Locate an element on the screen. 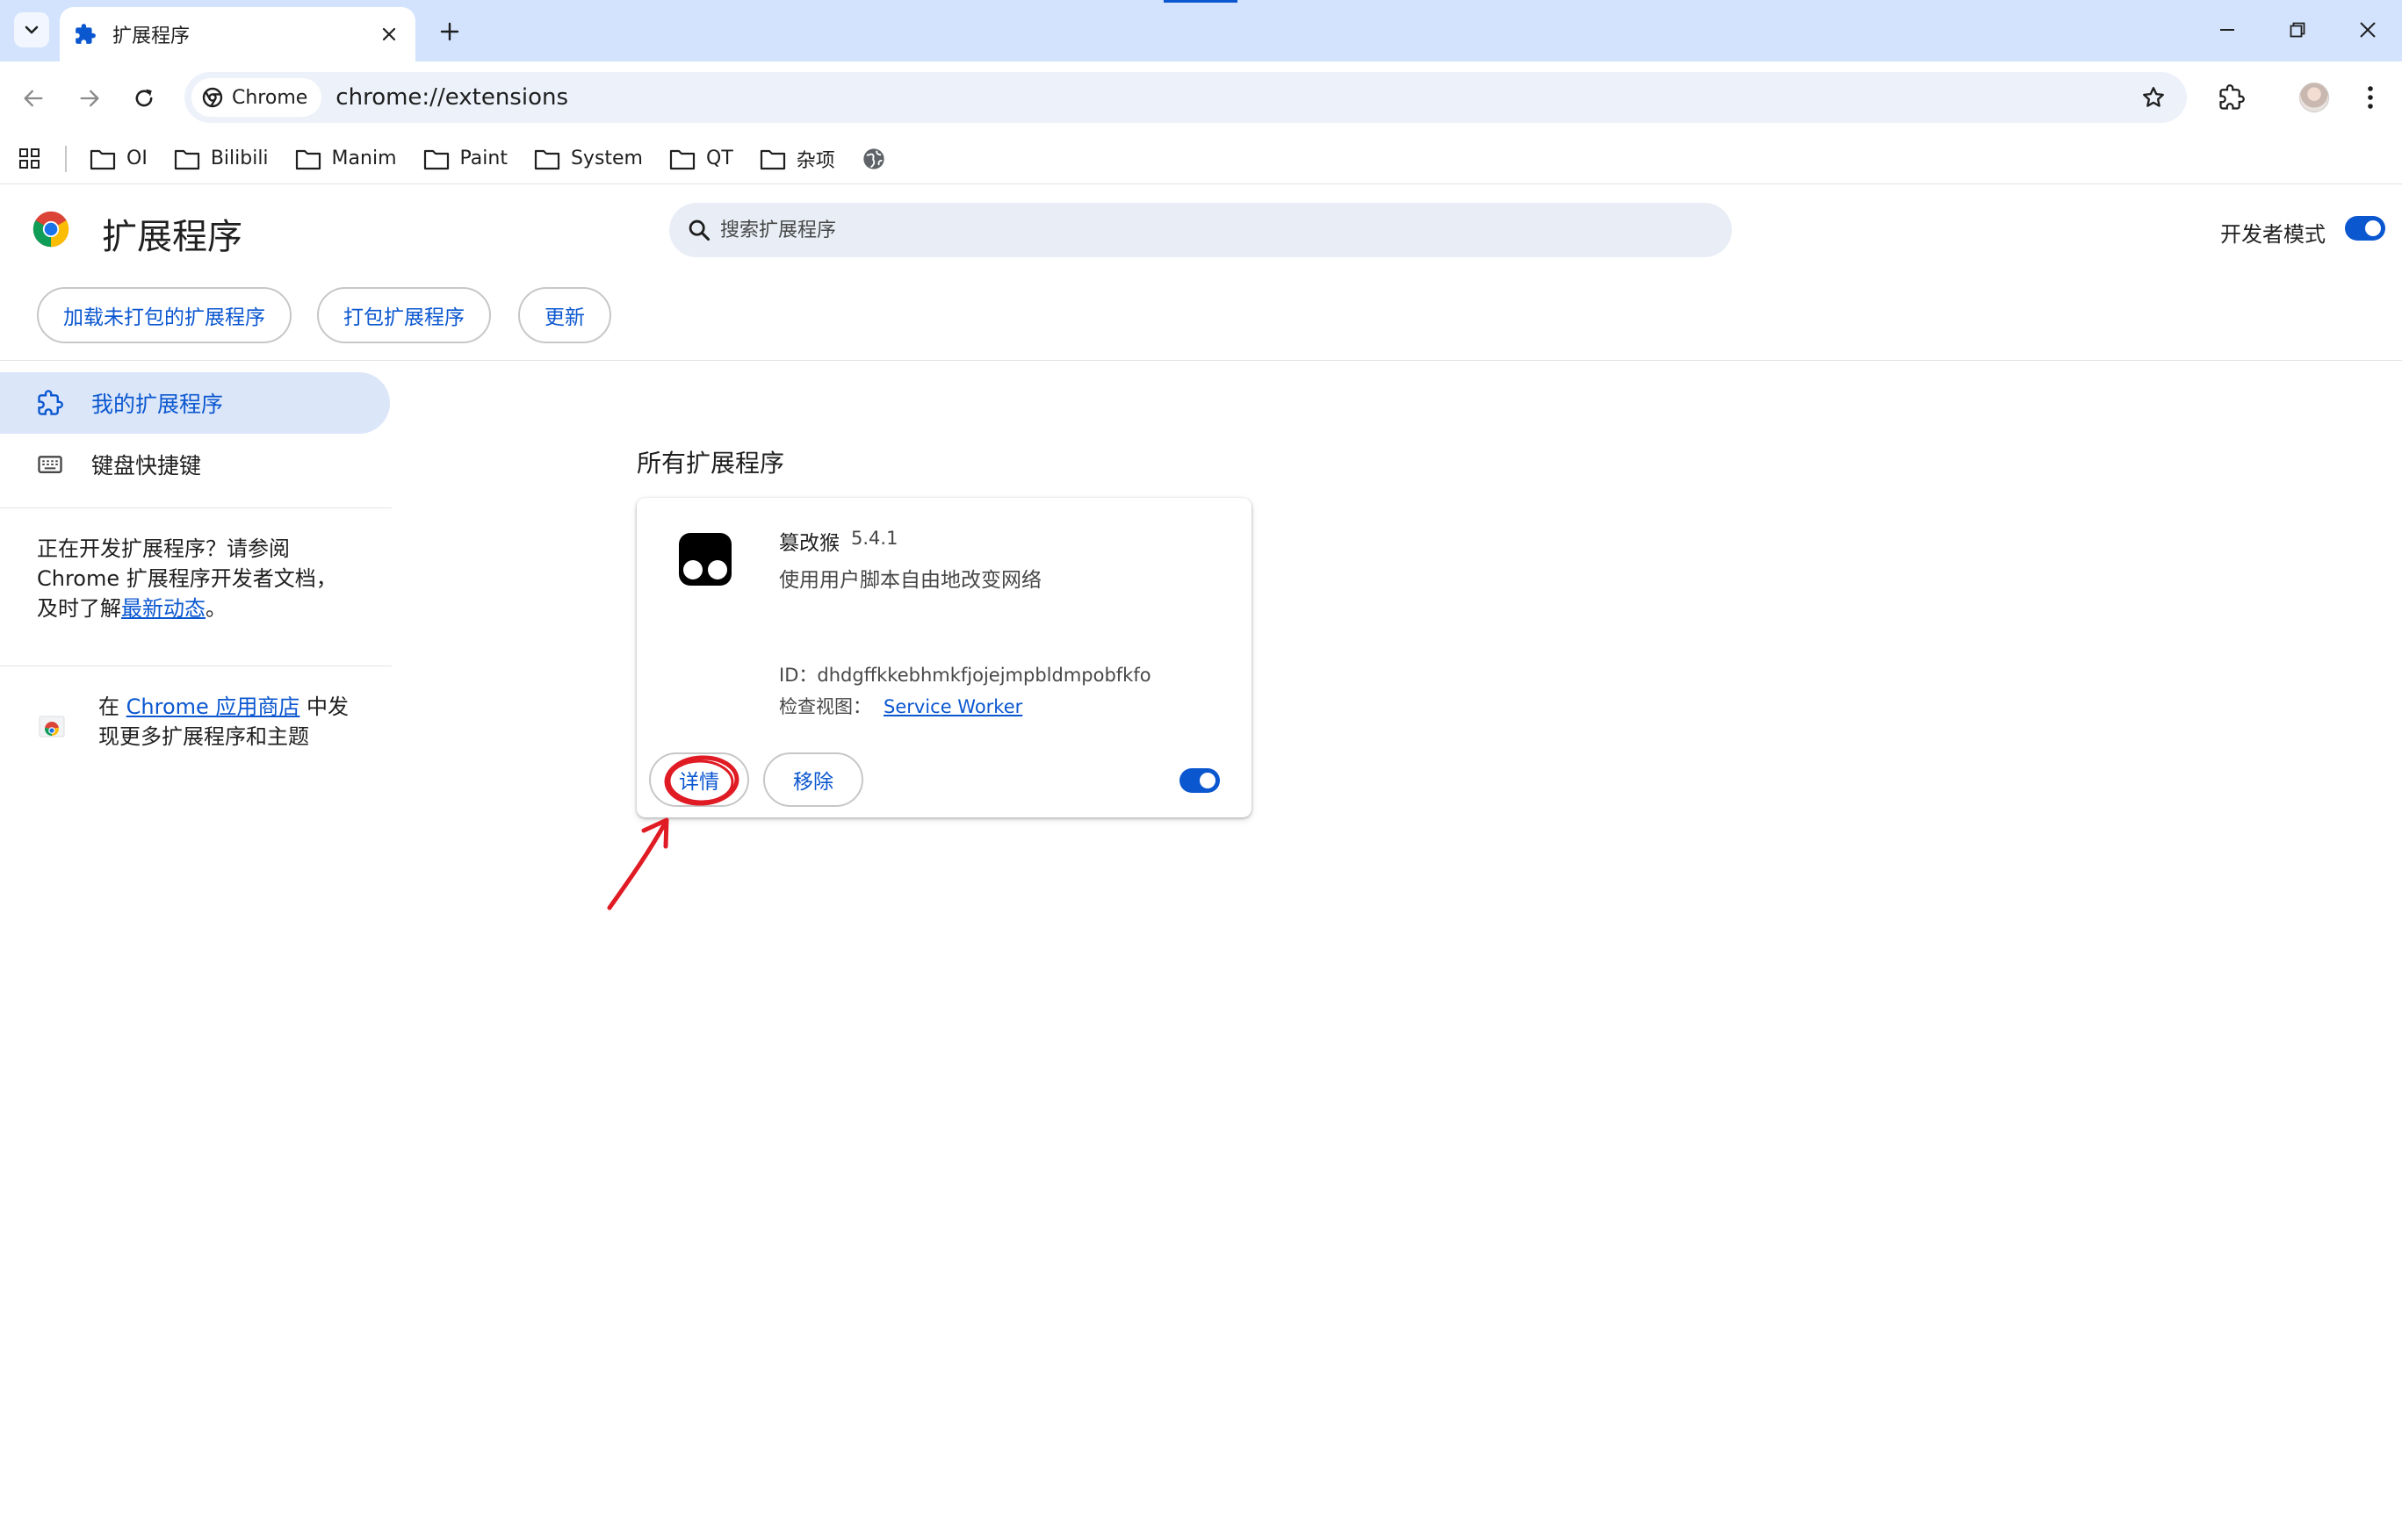  address-bar: Chrome chrome://extensions is located at coordinates (1185, 98).